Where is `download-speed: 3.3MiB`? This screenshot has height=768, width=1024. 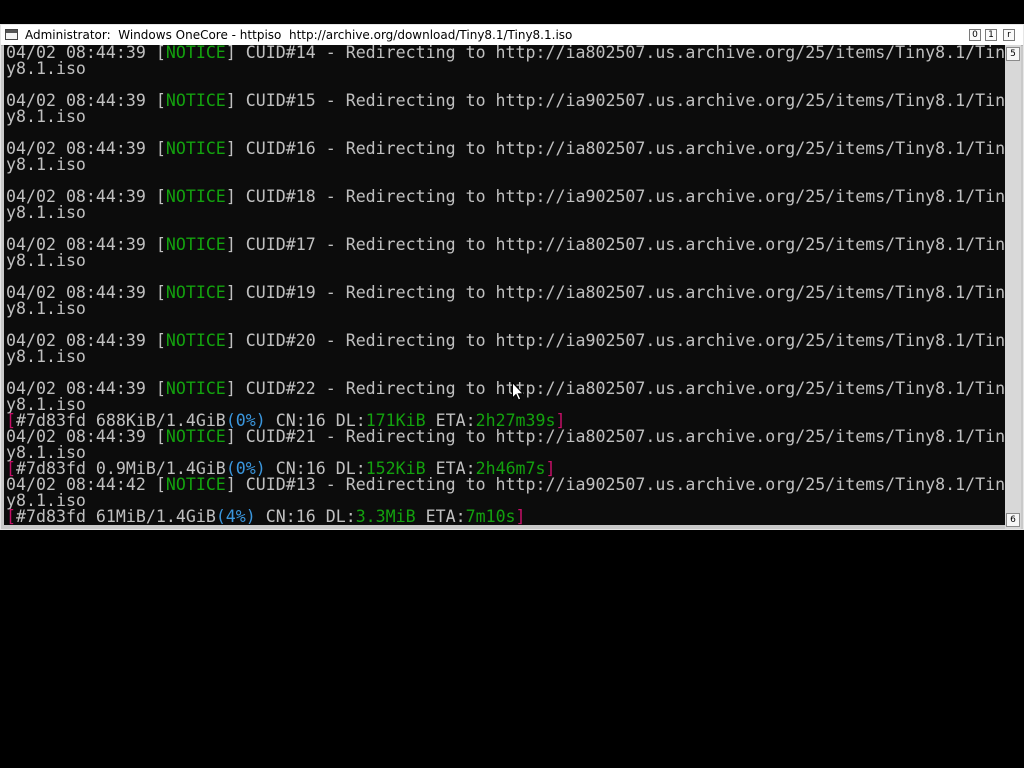
download-speed: 3.3MiB is located at coordinates (385, 516).